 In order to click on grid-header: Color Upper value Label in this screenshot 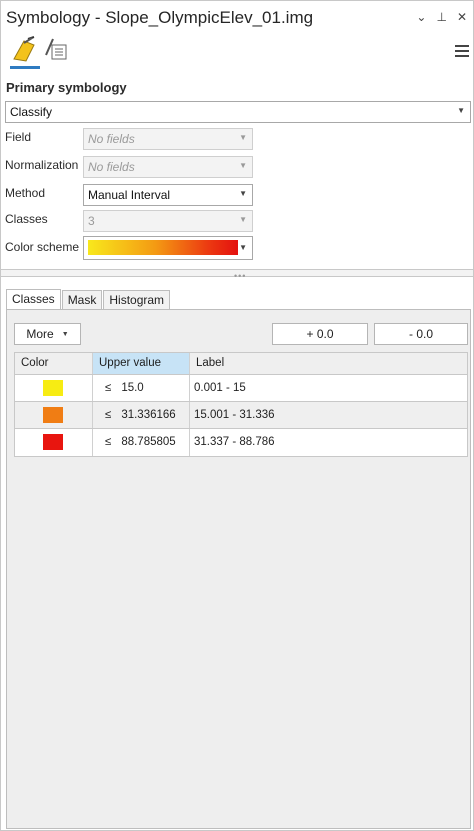, I will do `click(241, 364)`.